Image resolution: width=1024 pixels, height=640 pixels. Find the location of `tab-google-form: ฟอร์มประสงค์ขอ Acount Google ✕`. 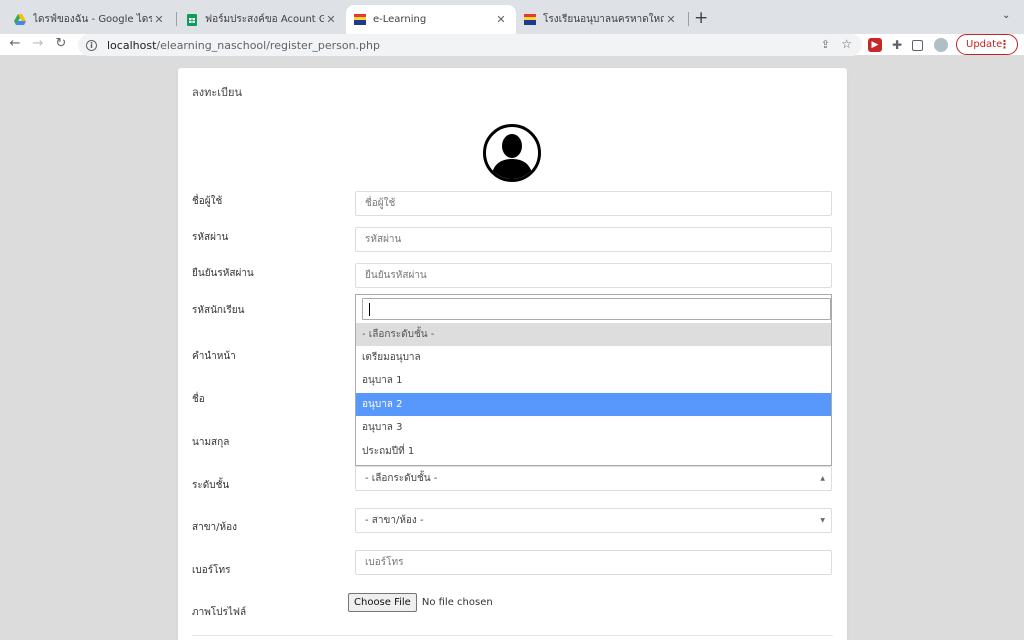

tab-google-form: ฟอร์มประสงค์ขอ Acount Google ✕ is located at coordinates (262, 19).